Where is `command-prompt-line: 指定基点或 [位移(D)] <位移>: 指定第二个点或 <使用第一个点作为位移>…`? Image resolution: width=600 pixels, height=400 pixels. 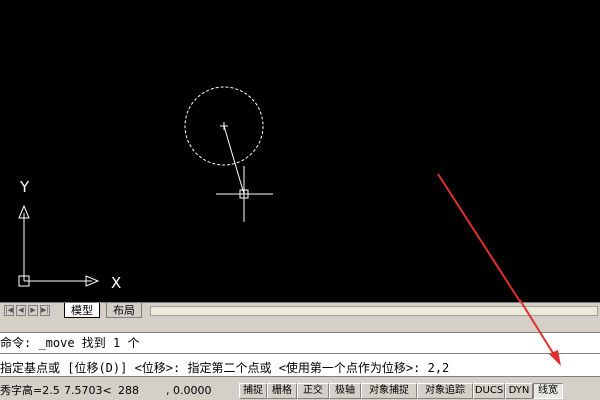 command-prompt-line: 指定基点或 [位移(D)] <位移>: 指定第二个点或 <使用第一个点作为位移>… is located at coordinates (224, 368).